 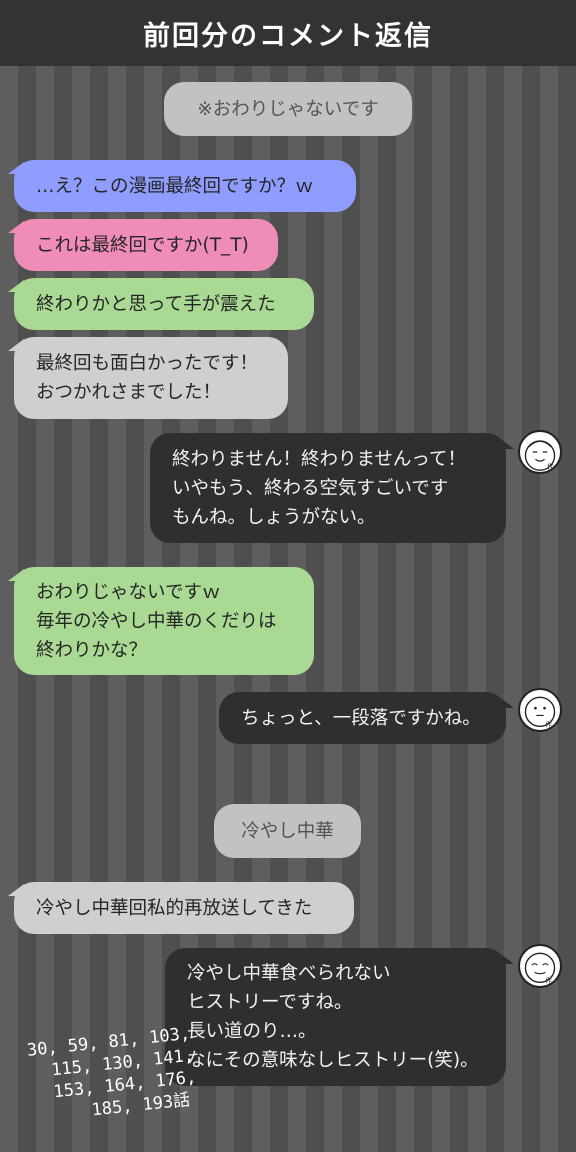 I want to click on reader-message-bubble: おわりじゃないですｗ 毎年の冷やし中華のくだりは 終わりかな？, so click(x=161, y=621).